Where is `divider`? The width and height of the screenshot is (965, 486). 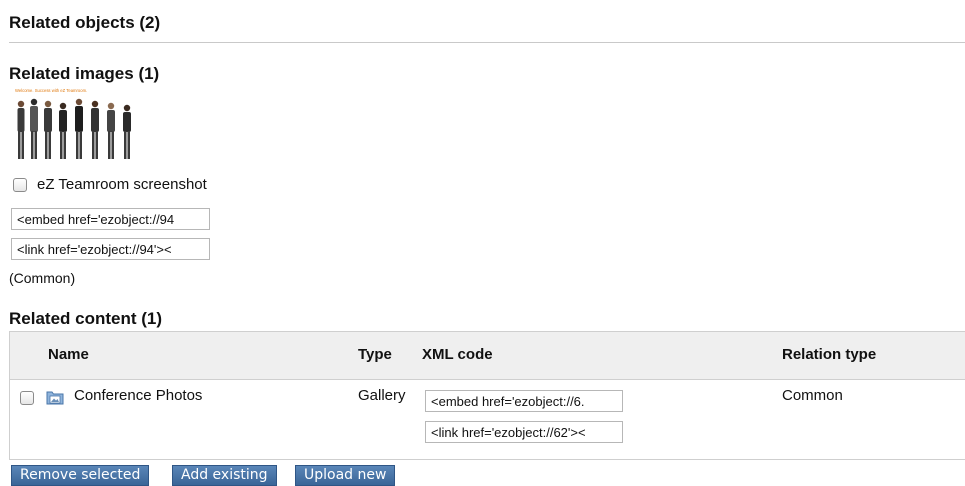 divider is located at coordinates (487, 42).